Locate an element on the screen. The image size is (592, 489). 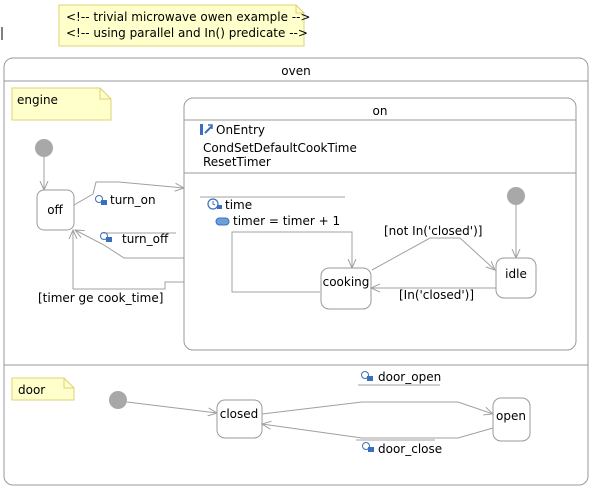
svg-text: closed is located at coordinates (239, 414).